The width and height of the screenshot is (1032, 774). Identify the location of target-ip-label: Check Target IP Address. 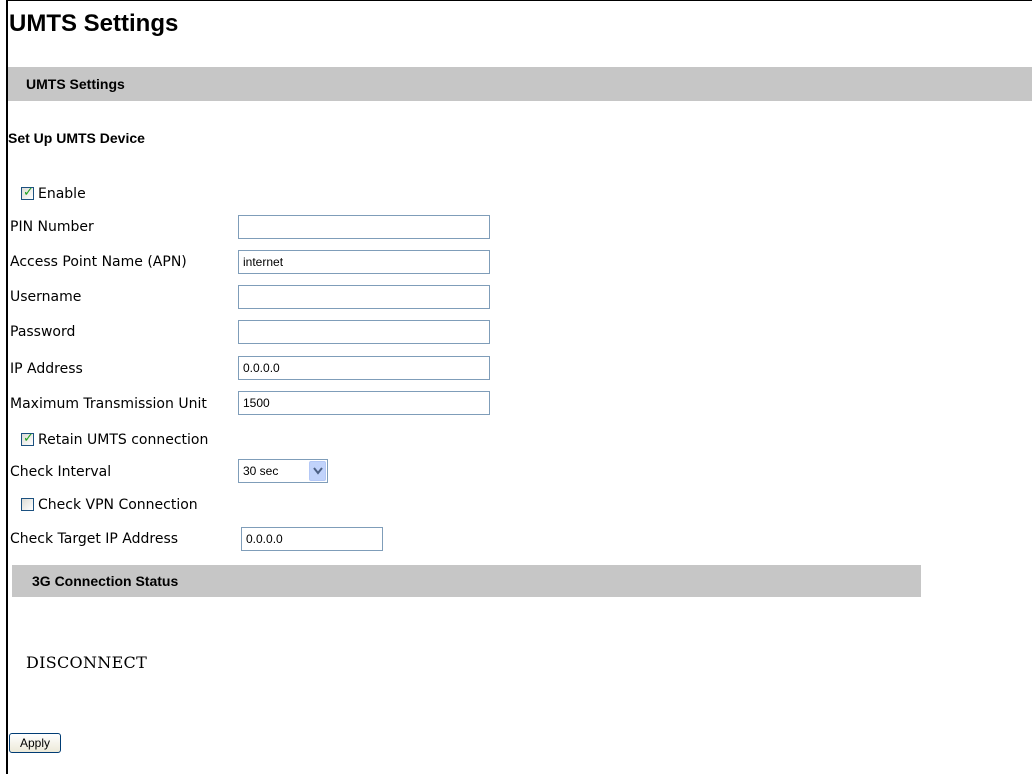
(94, 539).